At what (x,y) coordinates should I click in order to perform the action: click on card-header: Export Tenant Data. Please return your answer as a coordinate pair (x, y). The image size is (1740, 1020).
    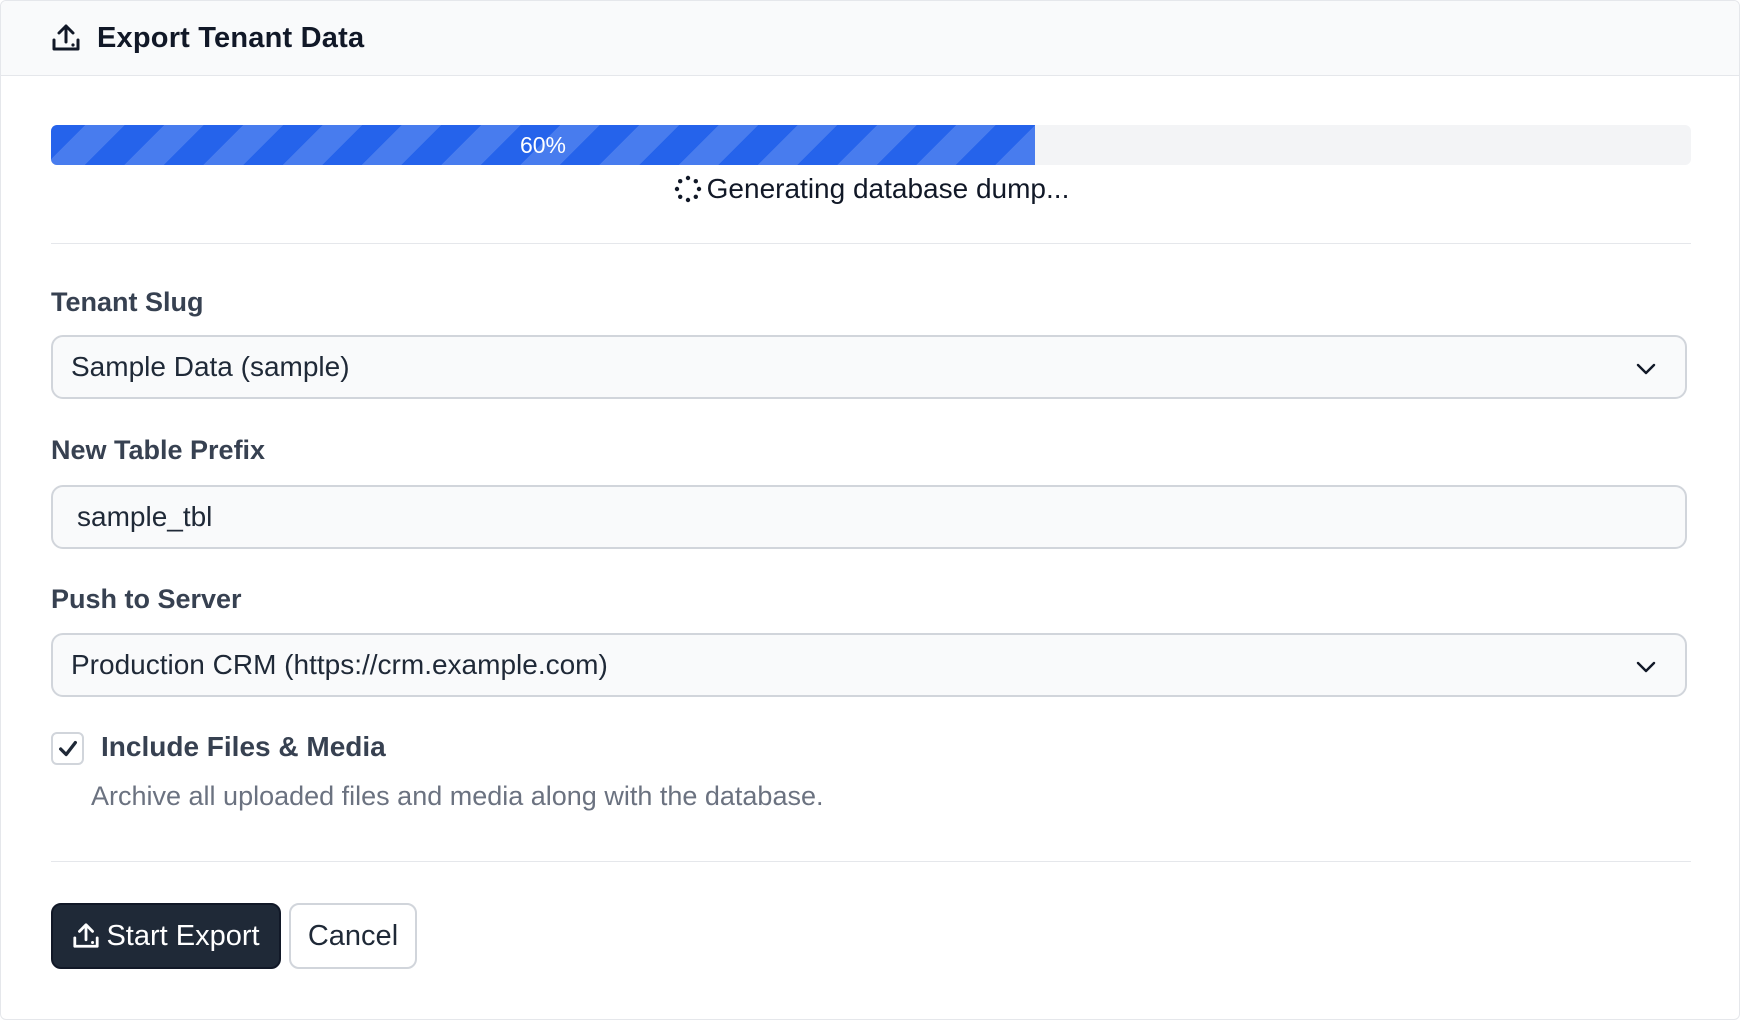
    Looking at the image, I should click on (870, 38).